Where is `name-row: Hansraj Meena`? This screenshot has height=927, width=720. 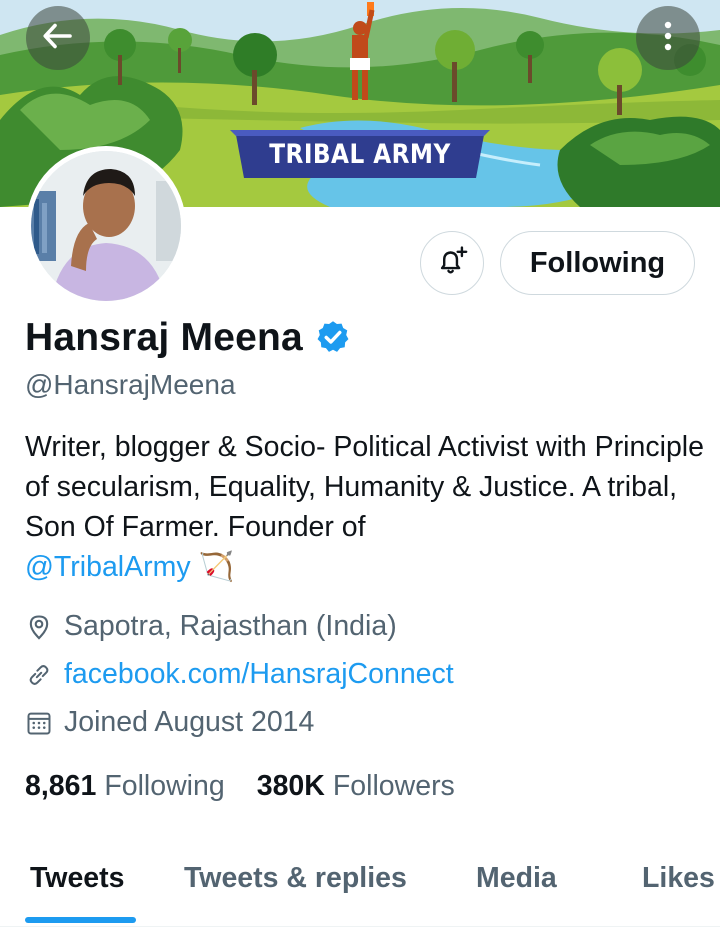 name-row: Hansraj Meena is located at coordinates (188, 338).